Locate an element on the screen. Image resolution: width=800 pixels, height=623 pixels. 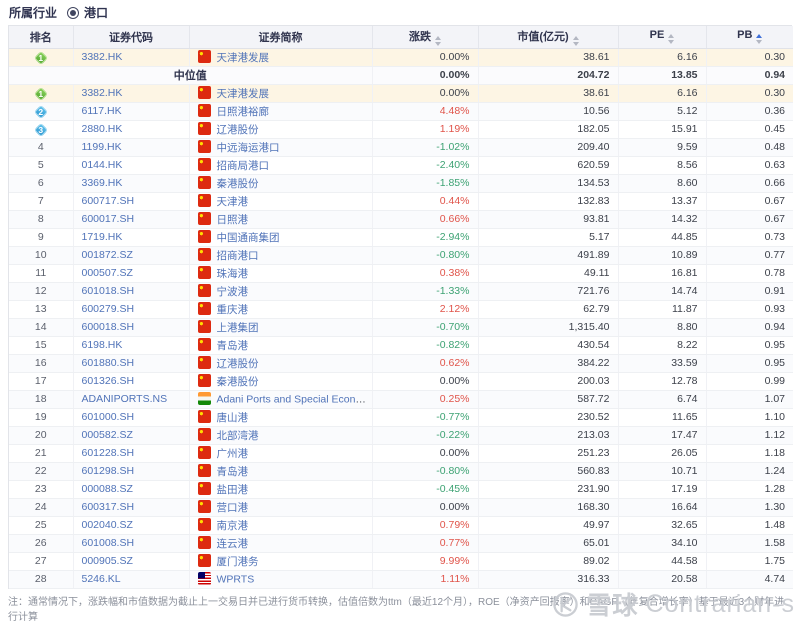
rank-cell: 15 is located at coordinates (41, 345).